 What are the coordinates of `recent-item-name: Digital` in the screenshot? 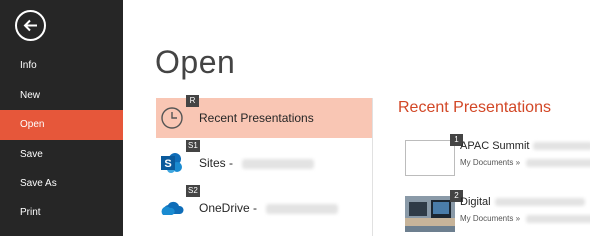 It's located at (522, 202).